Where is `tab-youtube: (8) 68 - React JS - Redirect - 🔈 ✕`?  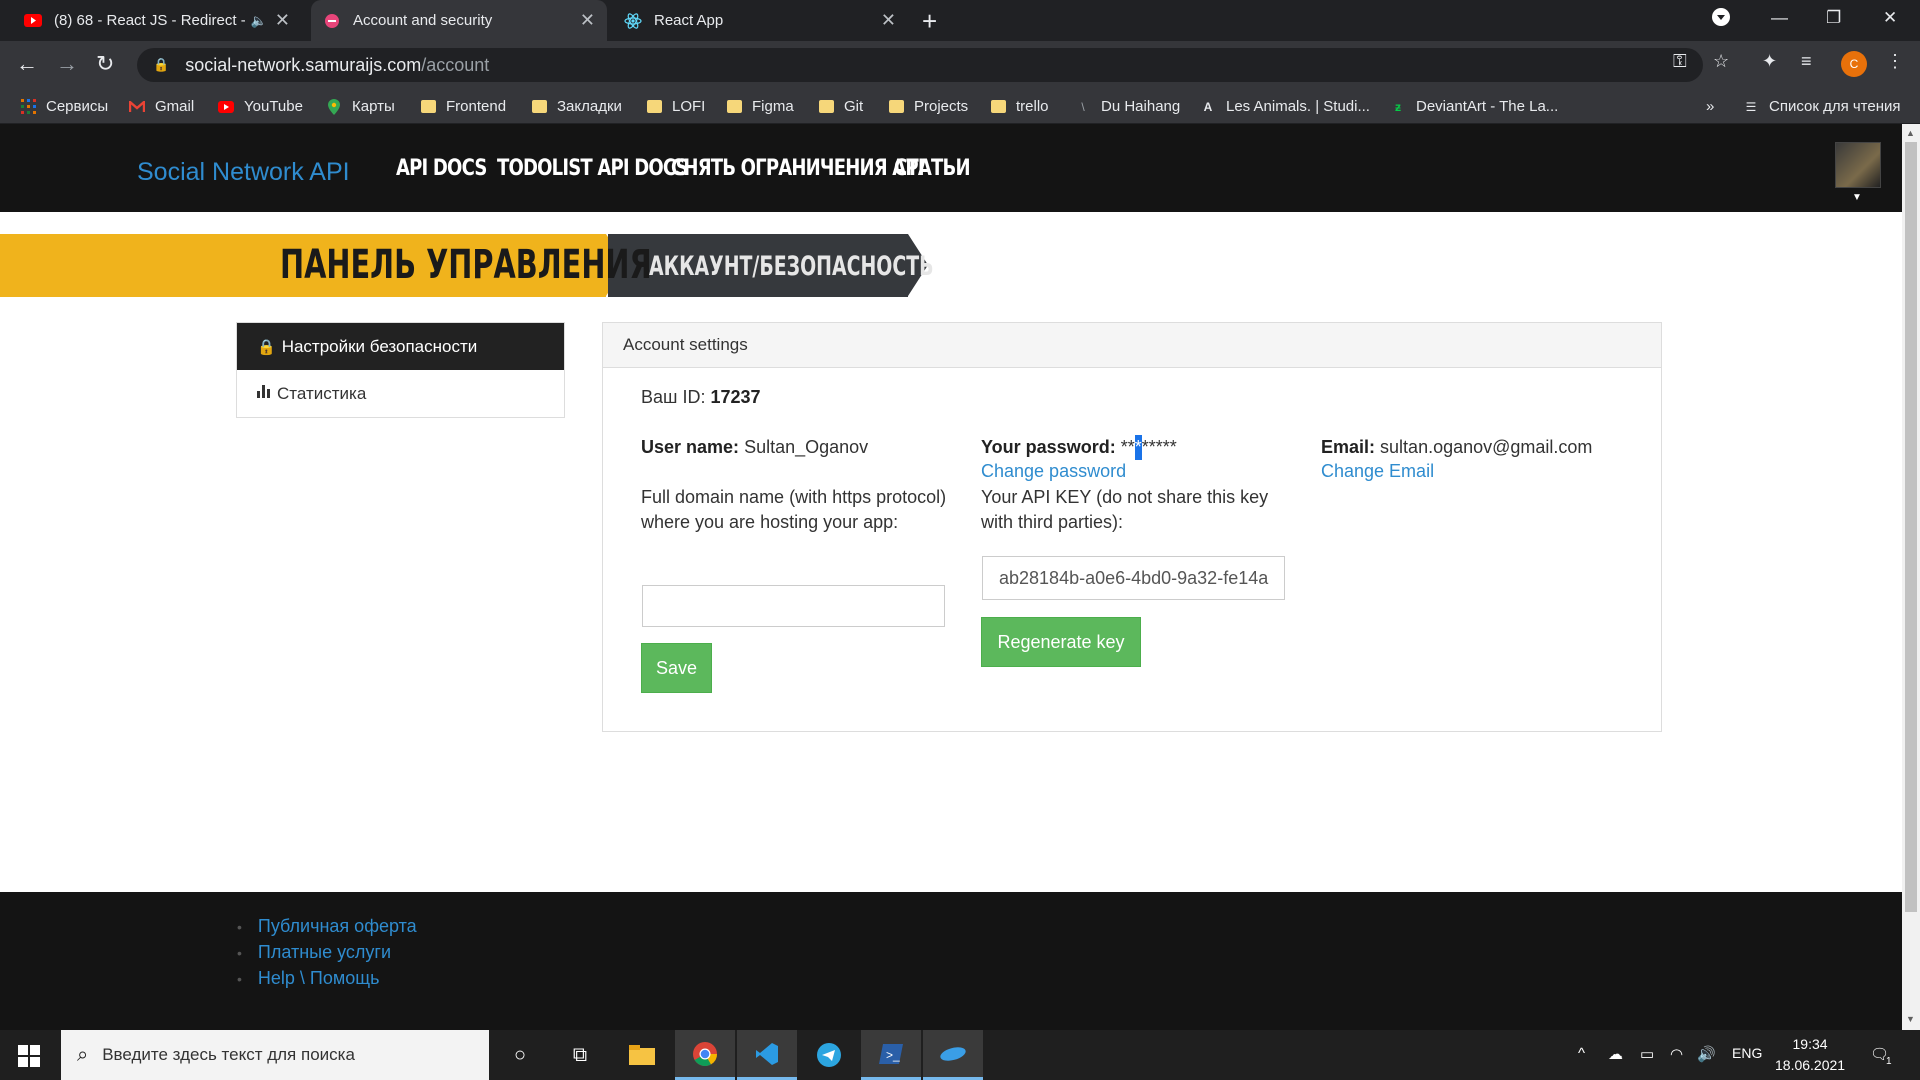 tab-youtube: (8) 68 - React JS - Redirect - 🔈 ✕ is located at coordinates (157, 20).